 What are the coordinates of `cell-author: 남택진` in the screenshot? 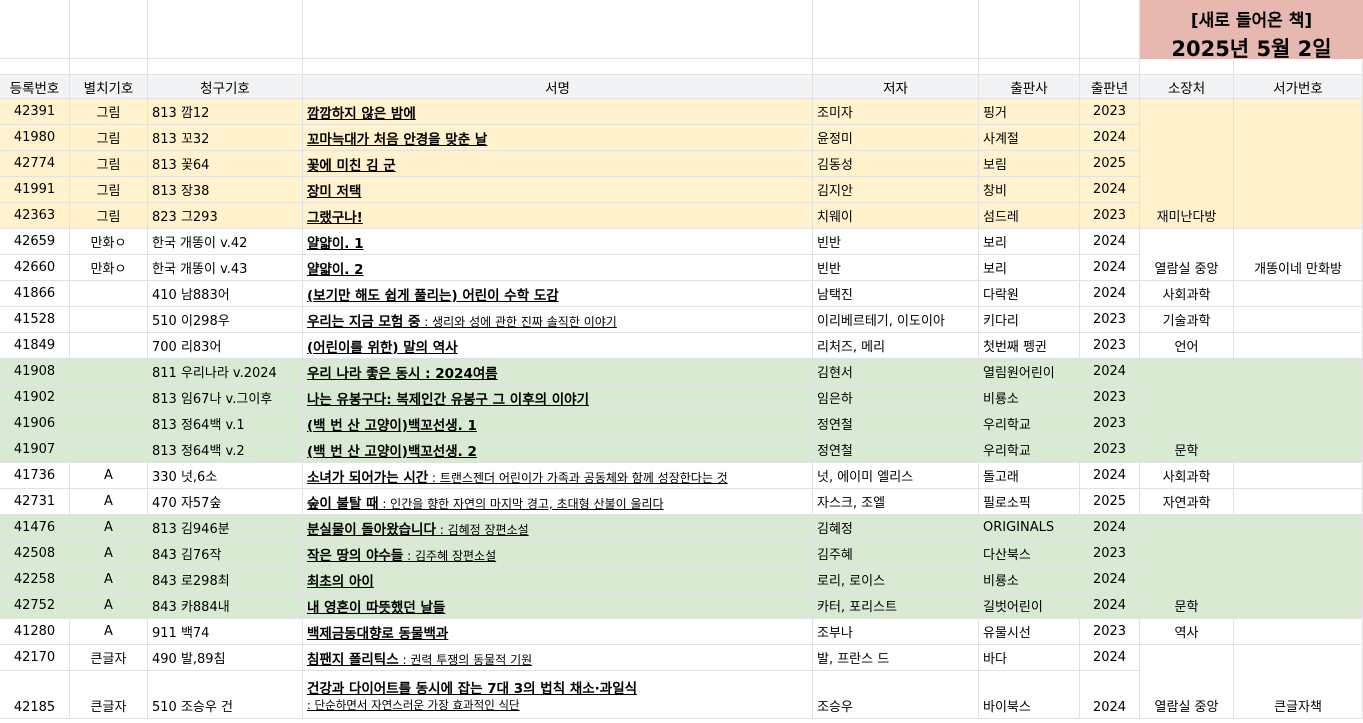 It's located at (896, 294).